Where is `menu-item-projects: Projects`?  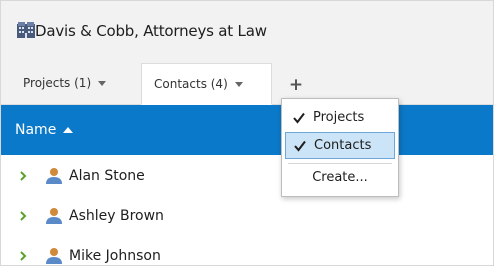
menu-item-projects: Projects is located at coordinates (340, 117).